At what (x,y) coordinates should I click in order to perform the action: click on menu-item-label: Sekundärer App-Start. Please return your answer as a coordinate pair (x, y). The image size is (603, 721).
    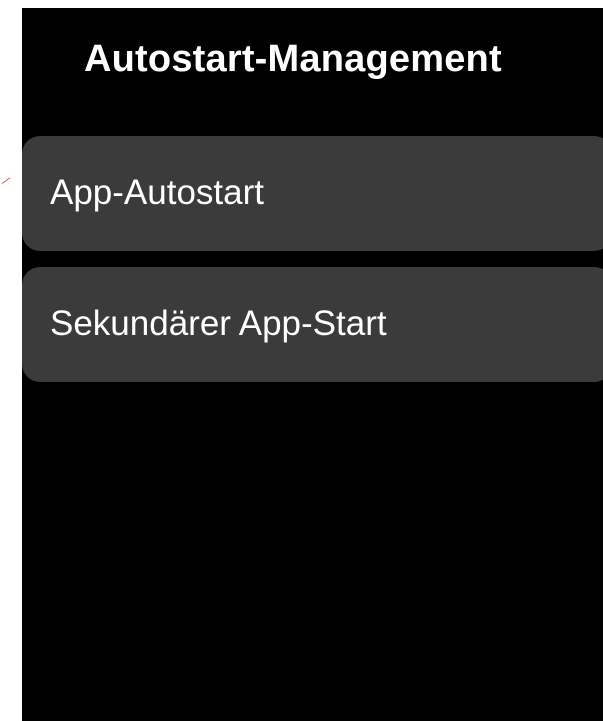
    Looking at the image, I should click on (218, 323).